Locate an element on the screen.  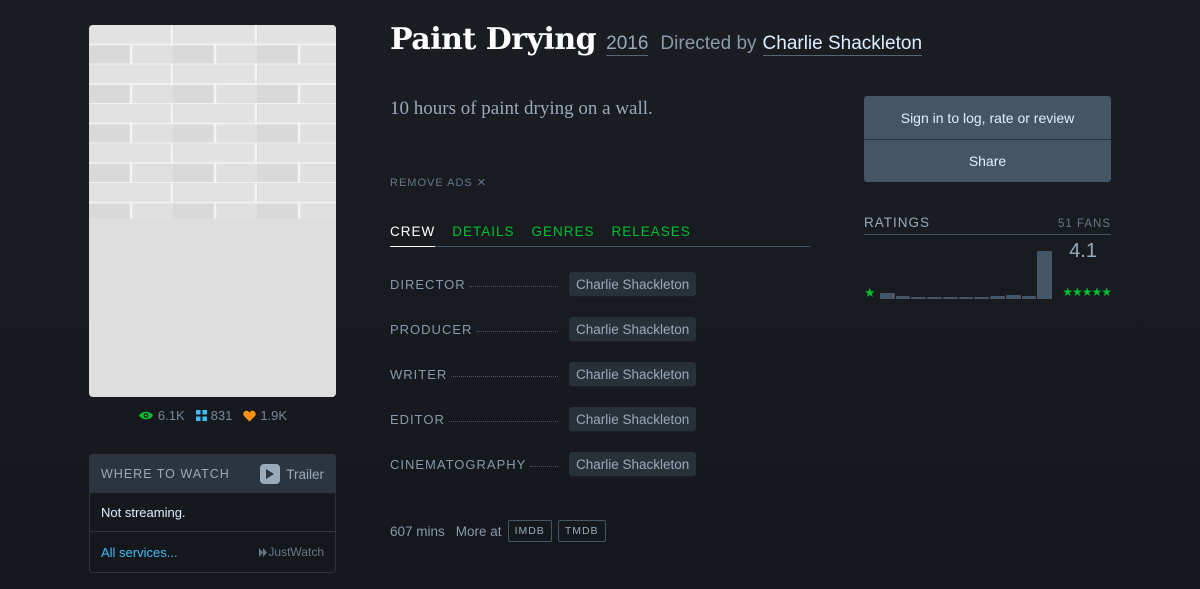
justwatch-logo: JustWatch is located at coordinates (291, 552).